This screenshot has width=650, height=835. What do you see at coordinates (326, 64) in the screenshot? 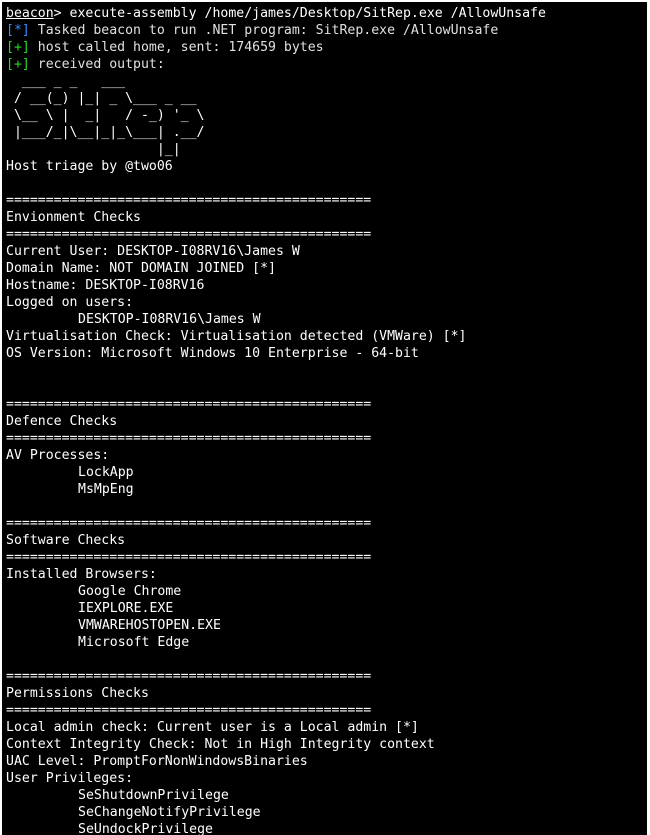
I see `received-output-message: [+] received output:` at bounding box center [326, 64].